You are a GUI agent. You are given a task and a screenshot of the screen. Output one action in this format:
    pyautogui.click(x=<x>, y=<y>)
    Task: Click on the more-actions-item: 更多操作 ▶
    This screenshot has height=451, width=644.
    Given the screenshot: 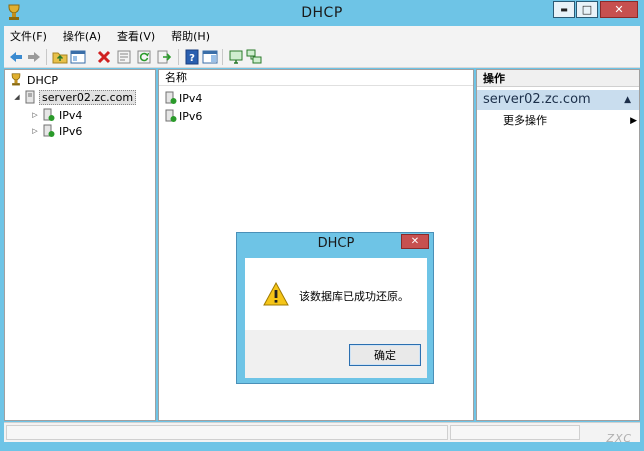 What is the action you would take?
    pyautogui.click(x=570, y=121)
    